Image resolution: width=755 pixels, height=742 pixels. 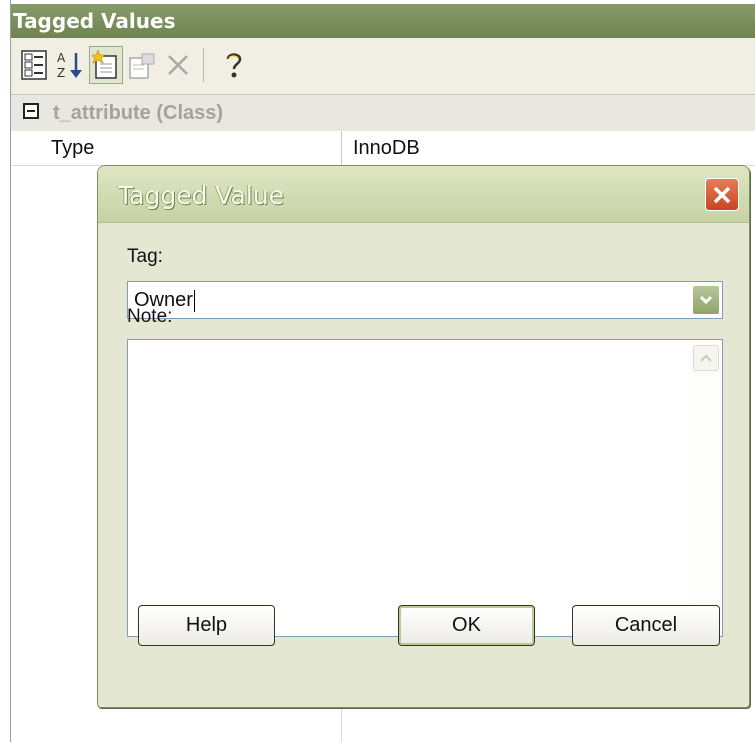 I want to click on delete-icon, so click(x=178, y=65).